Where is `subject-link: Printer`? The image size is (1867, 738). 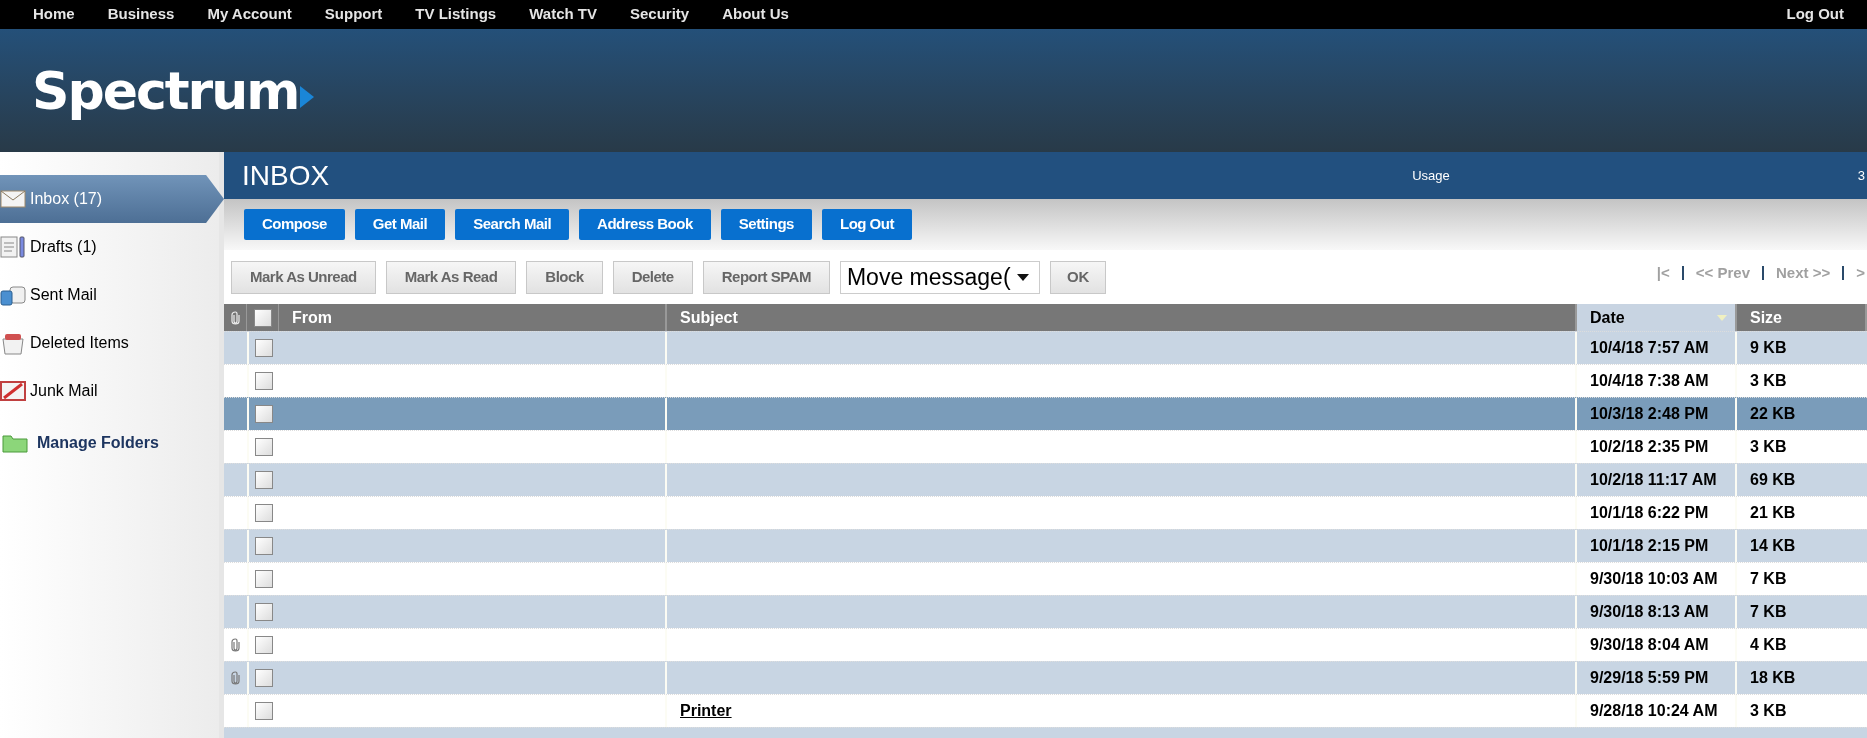 subject-link: Printer is located at coordinates (706, 711).